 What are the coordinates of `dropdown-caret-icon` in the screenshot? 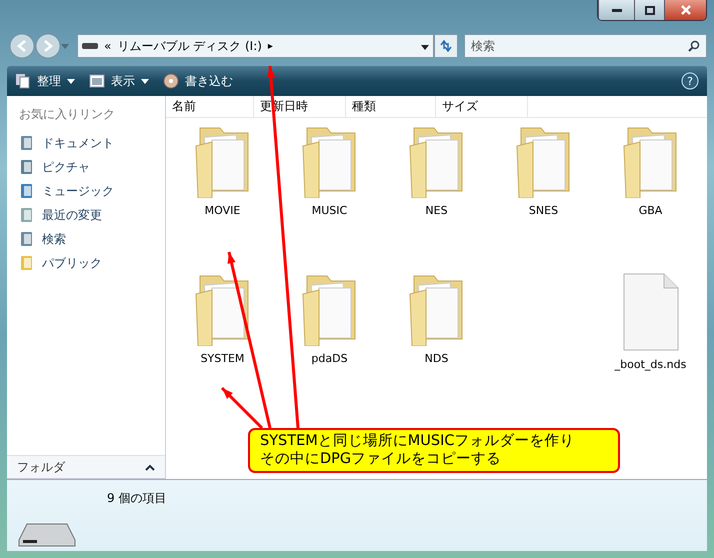 It's located at (425, 47).